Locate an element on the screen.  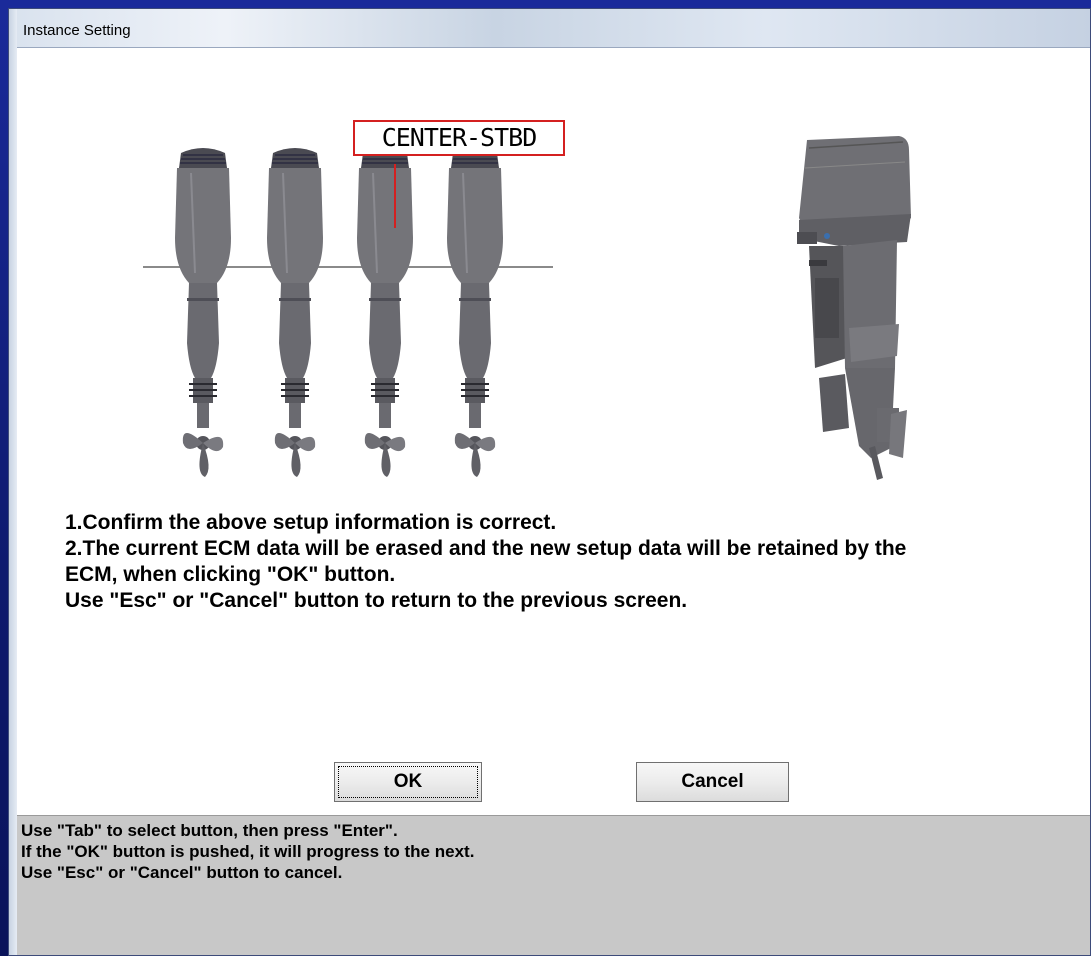
selected-instance-label: CENTER-STBD is located at coordinates (459, 138).